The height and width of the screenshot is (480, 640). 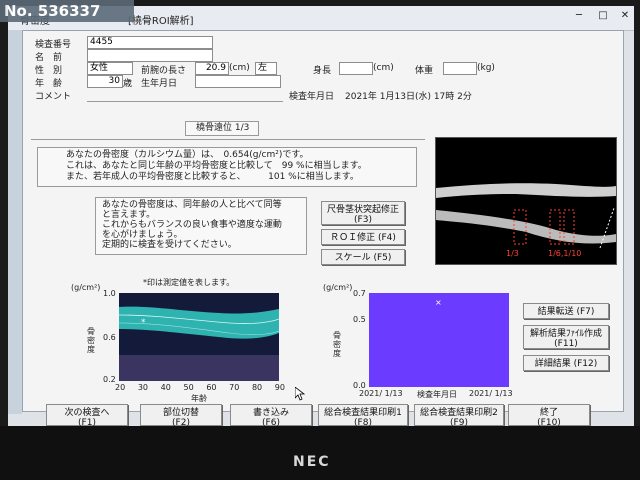 I want to click on forearm-length-field: 20.9, so click(x=212, y=68).